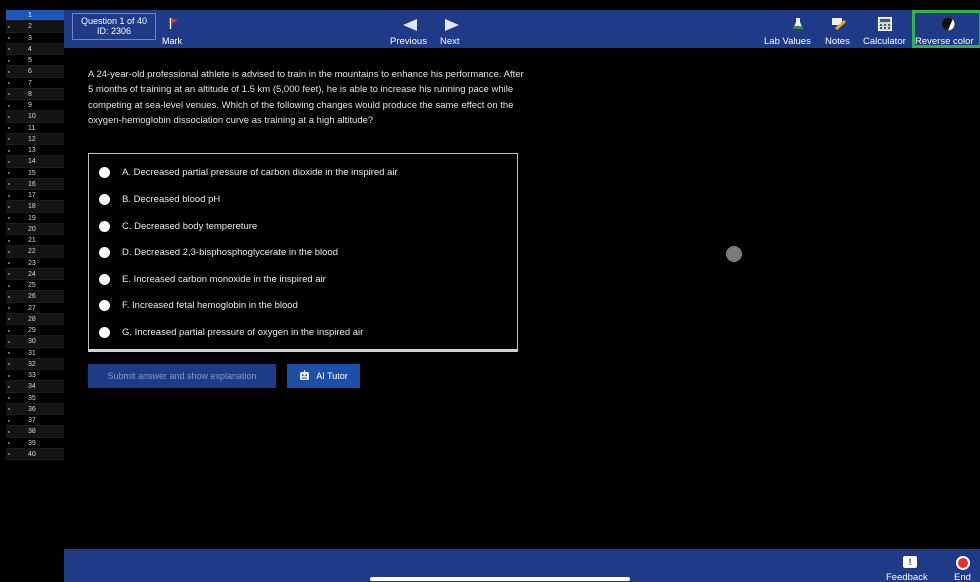 The height and width of the screenshot is (582, 980). I want to click on end-button: End, so click(962, 577).